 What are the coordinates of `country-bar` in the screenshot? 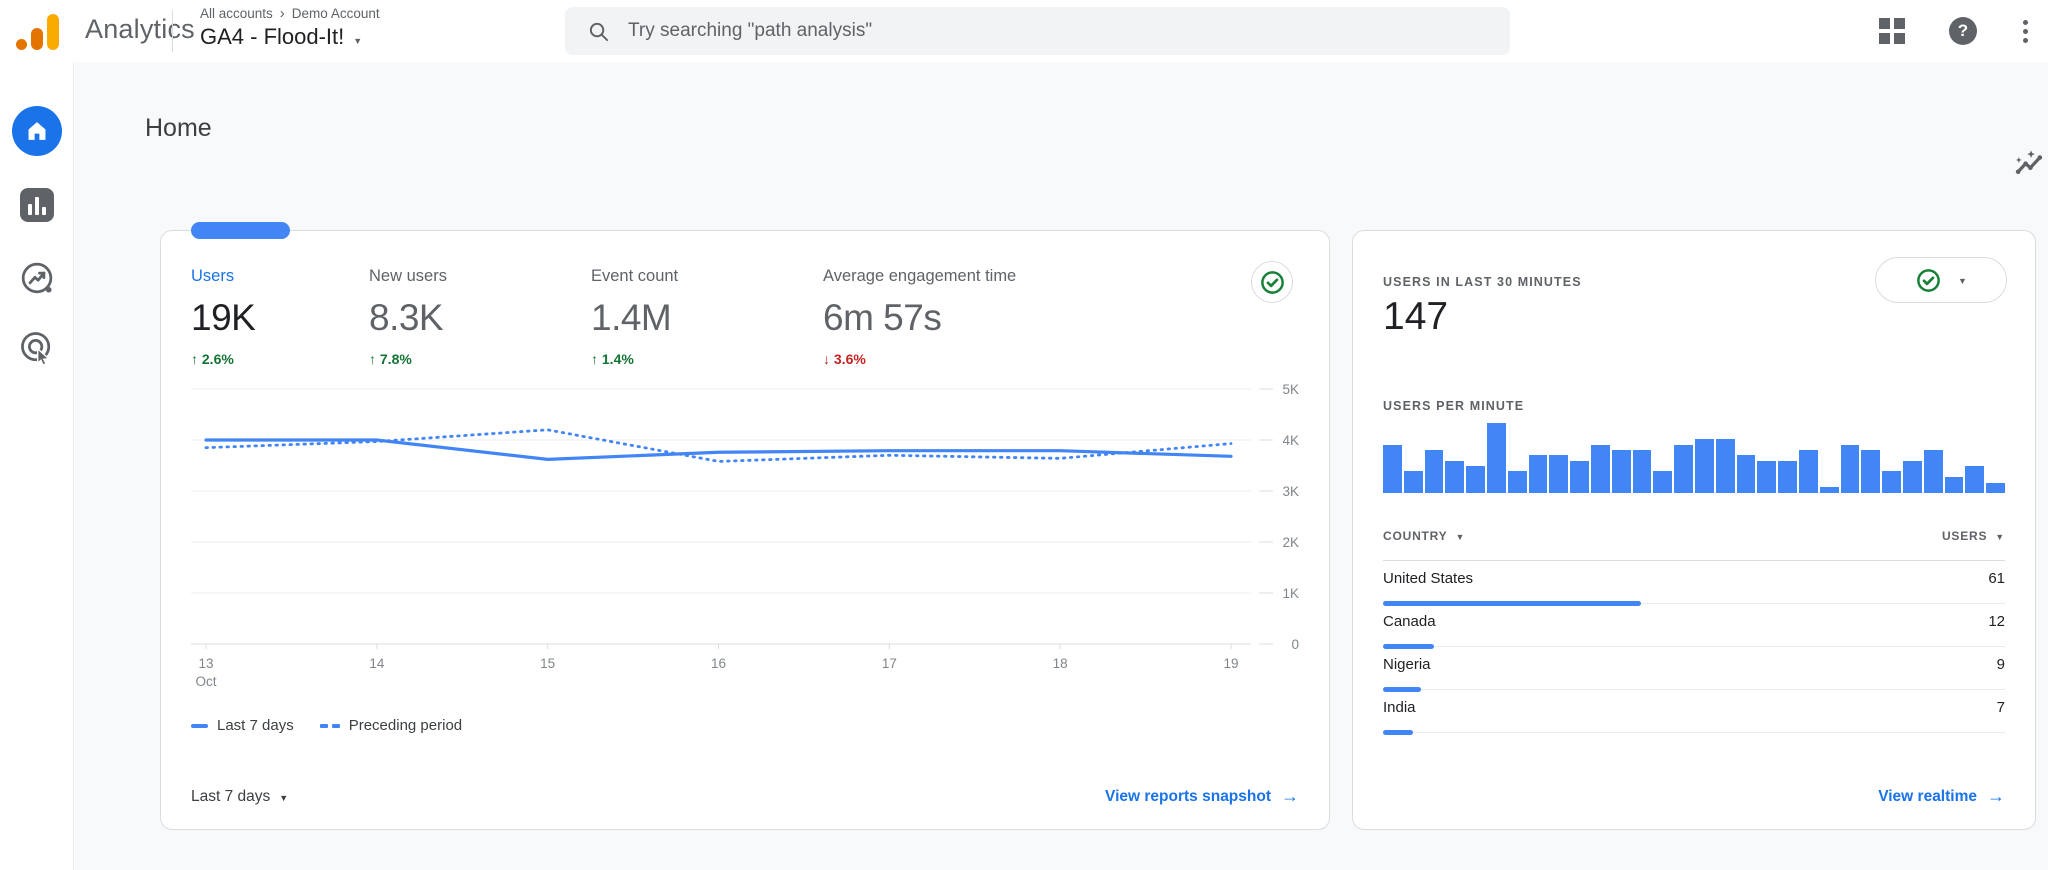 It's located at (1398, 732).